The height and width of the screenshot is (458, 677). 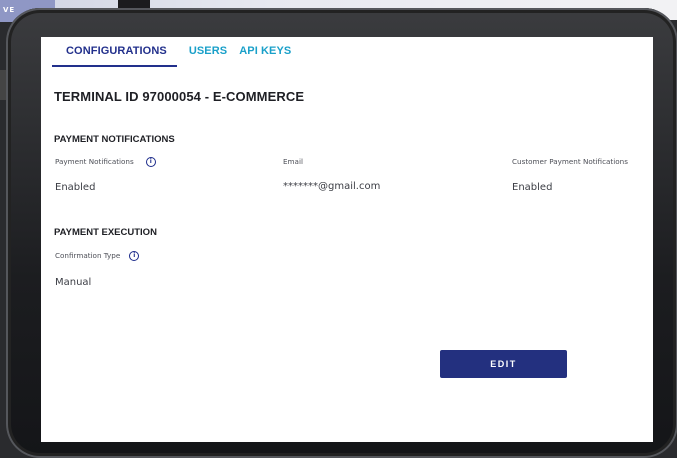 I want to click on page-title: TERMINAL ID 97000054 - E-COMMERCE, so click(x=179, y=96).